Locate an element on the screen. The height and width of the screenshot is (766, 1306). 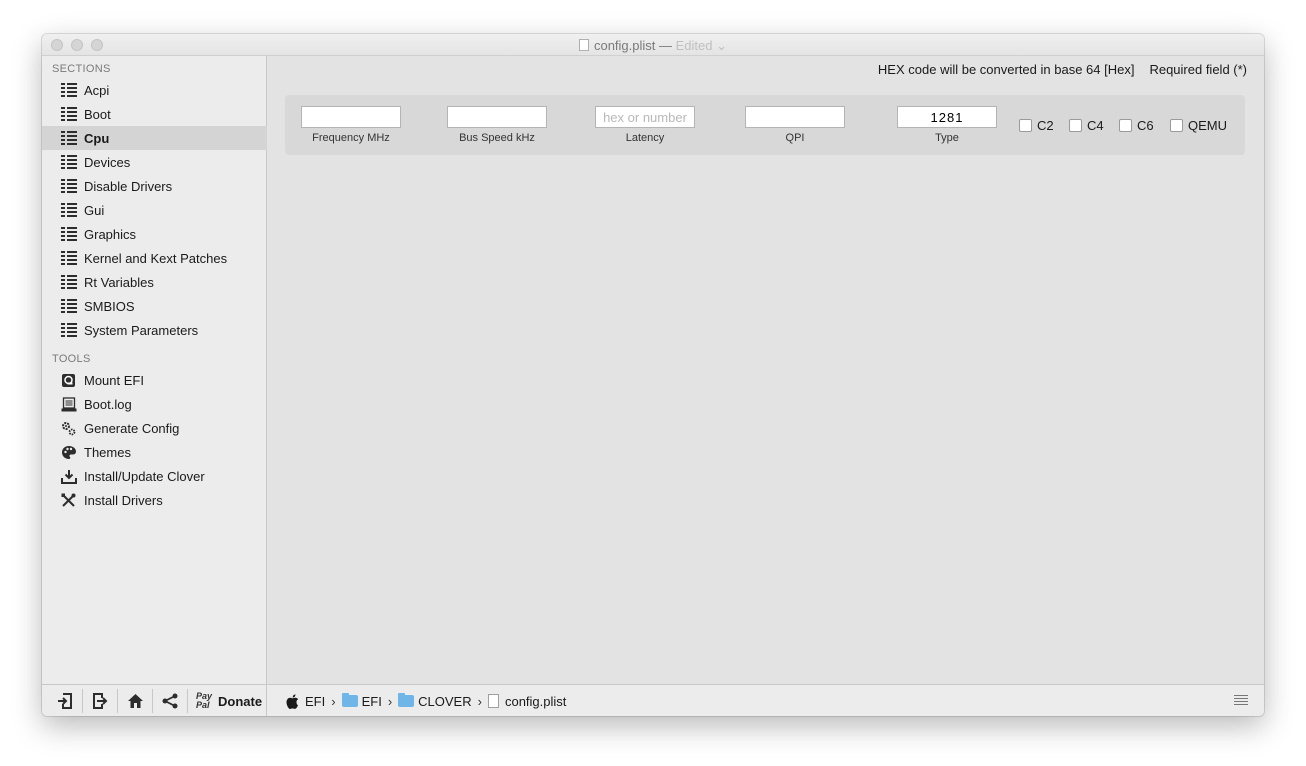
breadcrumb-volume: EFI › is located at coordinates (314, 701).